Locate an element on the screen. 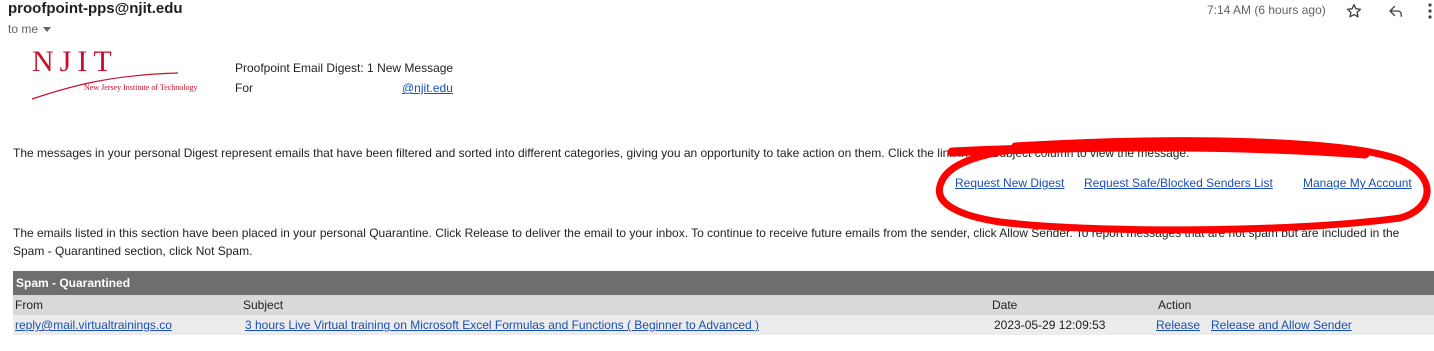 This screenshot has height=351, width=1434. digest-for-label: For is located at coordinates (244, 88).